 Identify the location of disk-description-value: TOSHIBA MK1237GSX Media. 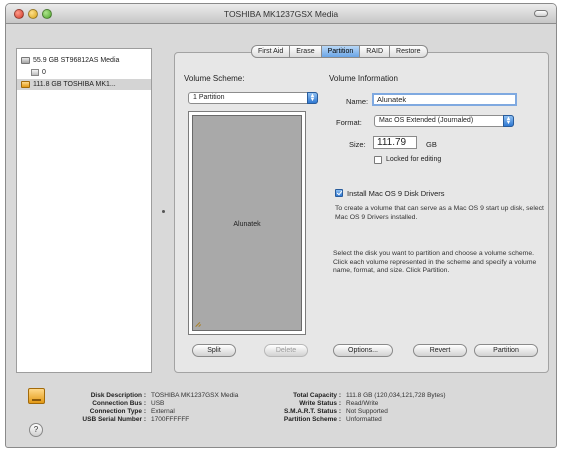
(195, 395).